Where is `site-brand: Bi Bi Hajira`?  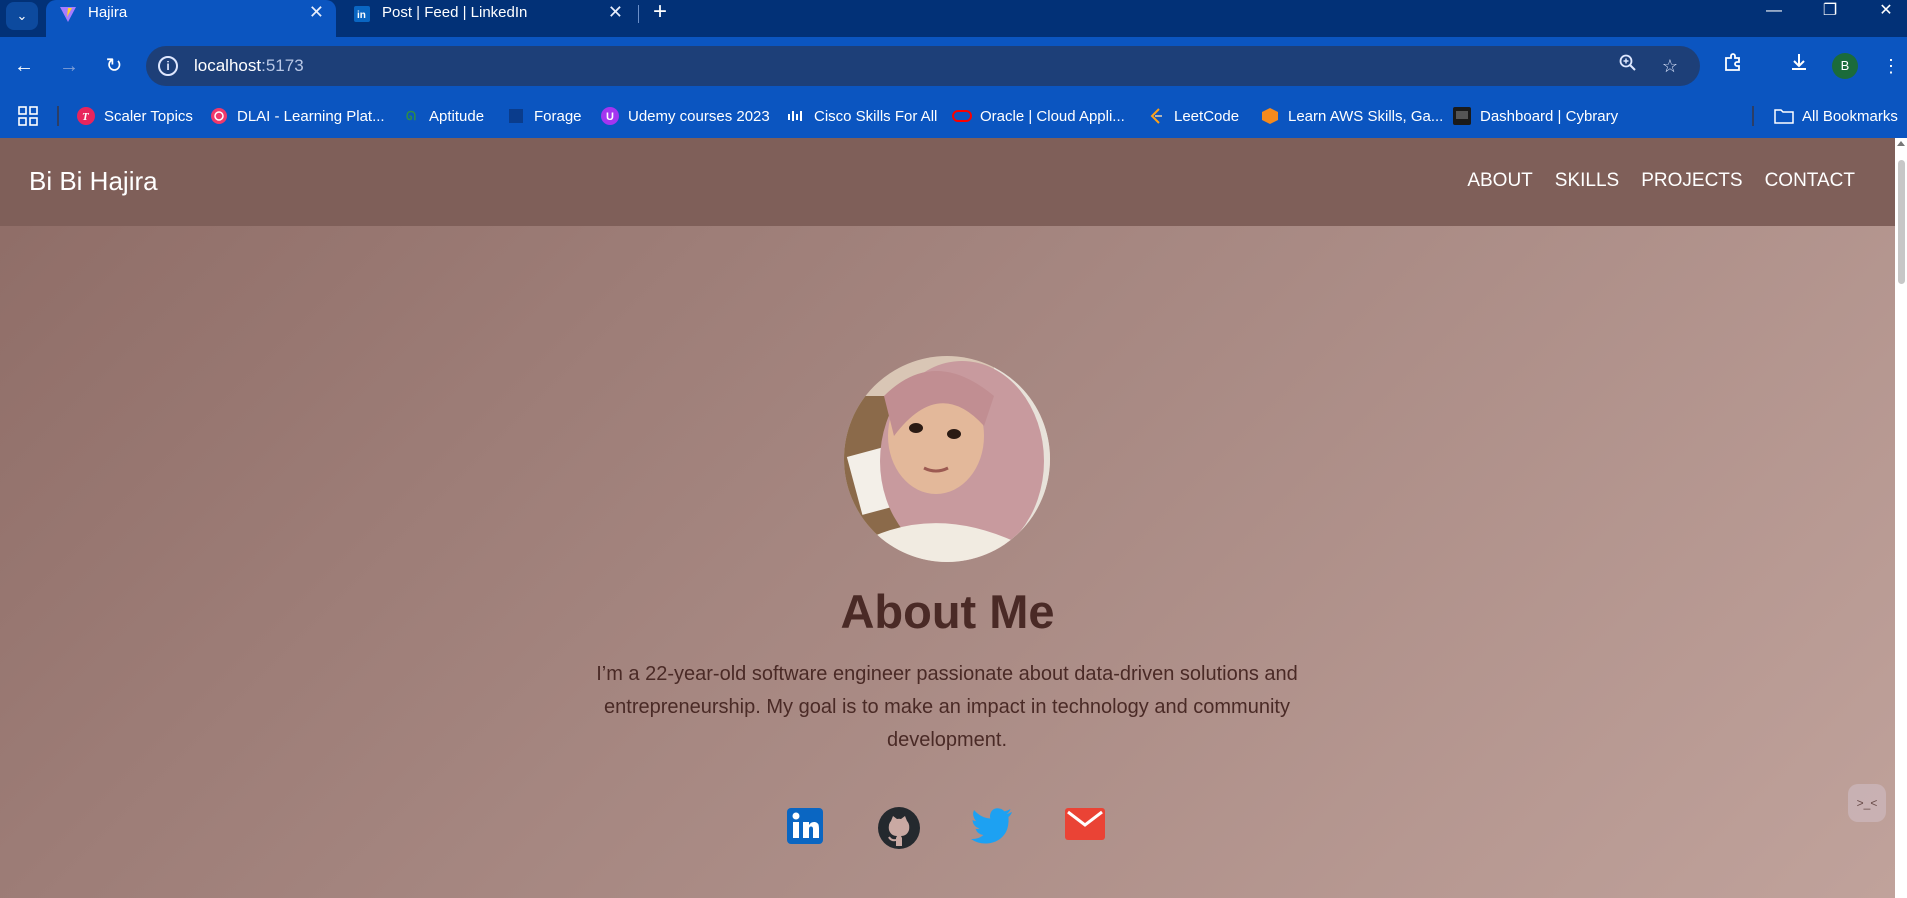
site-brand: Bi Bi Hajira is located at coordinates (93, 181).